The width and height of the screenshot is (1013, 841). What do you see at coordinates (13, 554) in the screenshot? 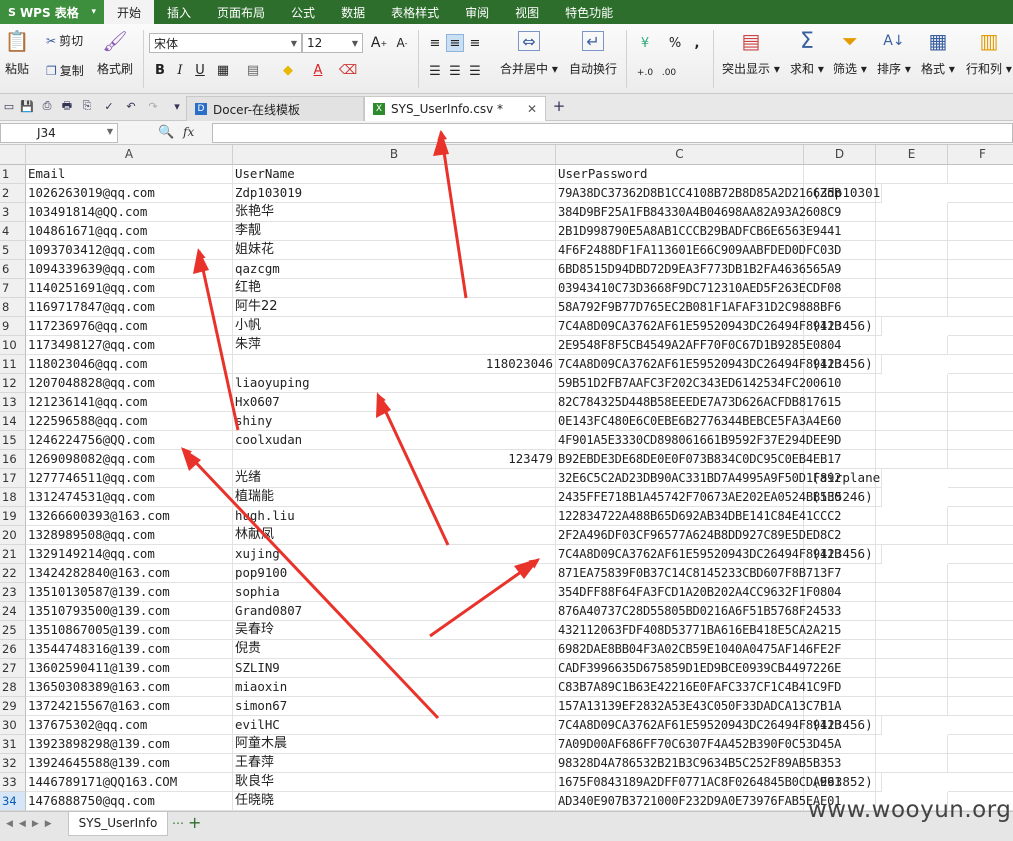
I see `row-header: 21` at bounding box center [13, 554].